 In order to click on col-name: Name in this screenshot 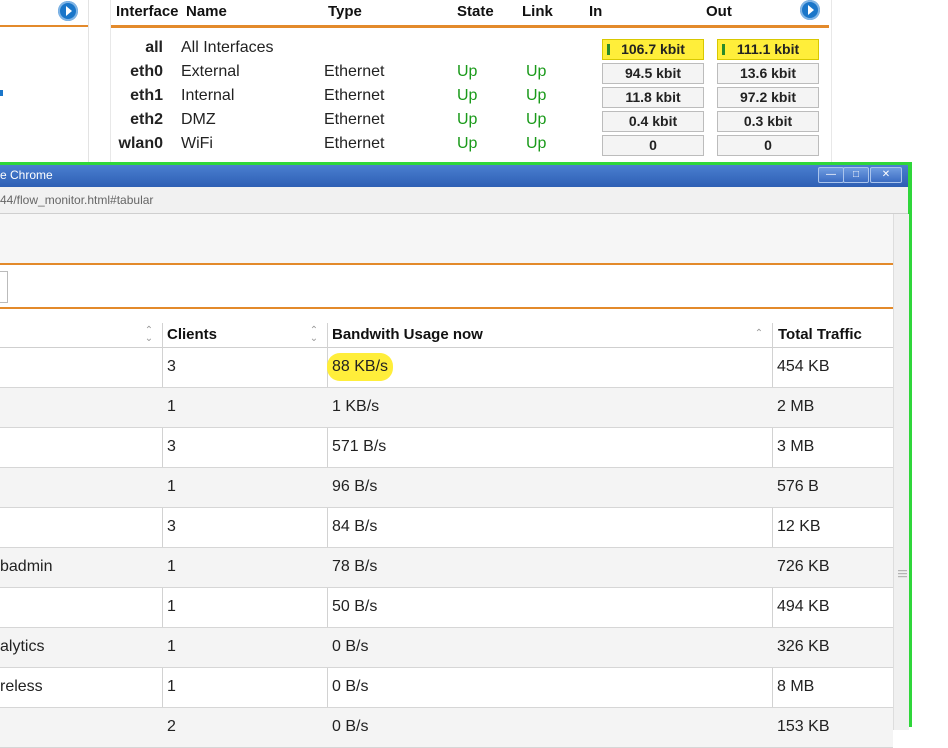, I will do `click(206, 11)`.